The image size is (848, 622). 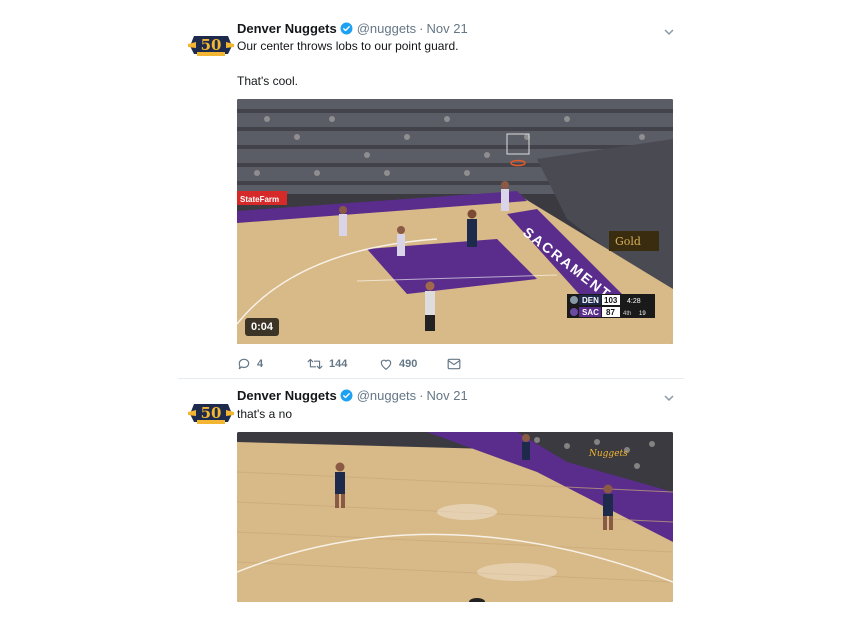 What do you see at coordinates (338, 364) in the screenshot?
I see `retweet-count: 144` at bounding box center [338, 364].